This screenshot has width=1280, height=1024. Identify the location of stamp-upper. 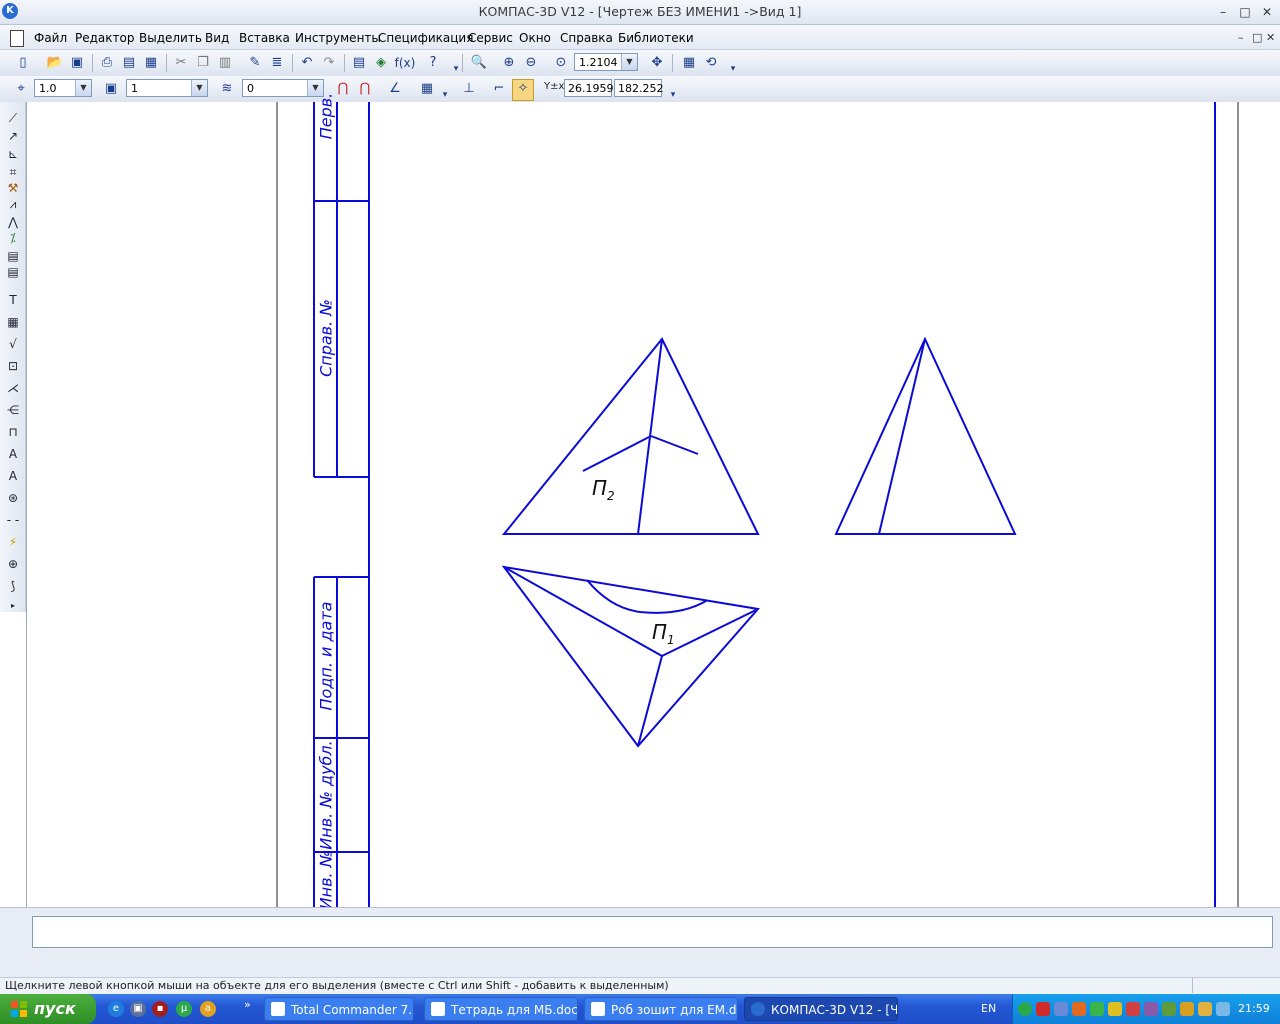
(341, 290).